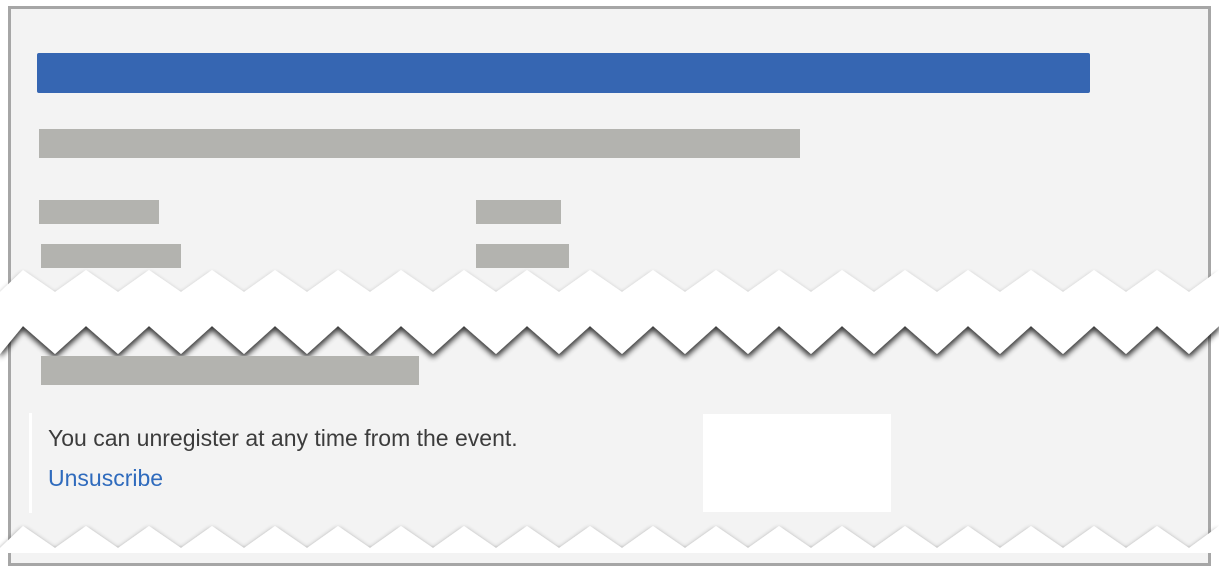 The height and width of the screenshot is (566, 1219). What do you see at coordinates (419, 143) in the screenshot?
I see `title-placeholder` at bounding box center [419, 143].